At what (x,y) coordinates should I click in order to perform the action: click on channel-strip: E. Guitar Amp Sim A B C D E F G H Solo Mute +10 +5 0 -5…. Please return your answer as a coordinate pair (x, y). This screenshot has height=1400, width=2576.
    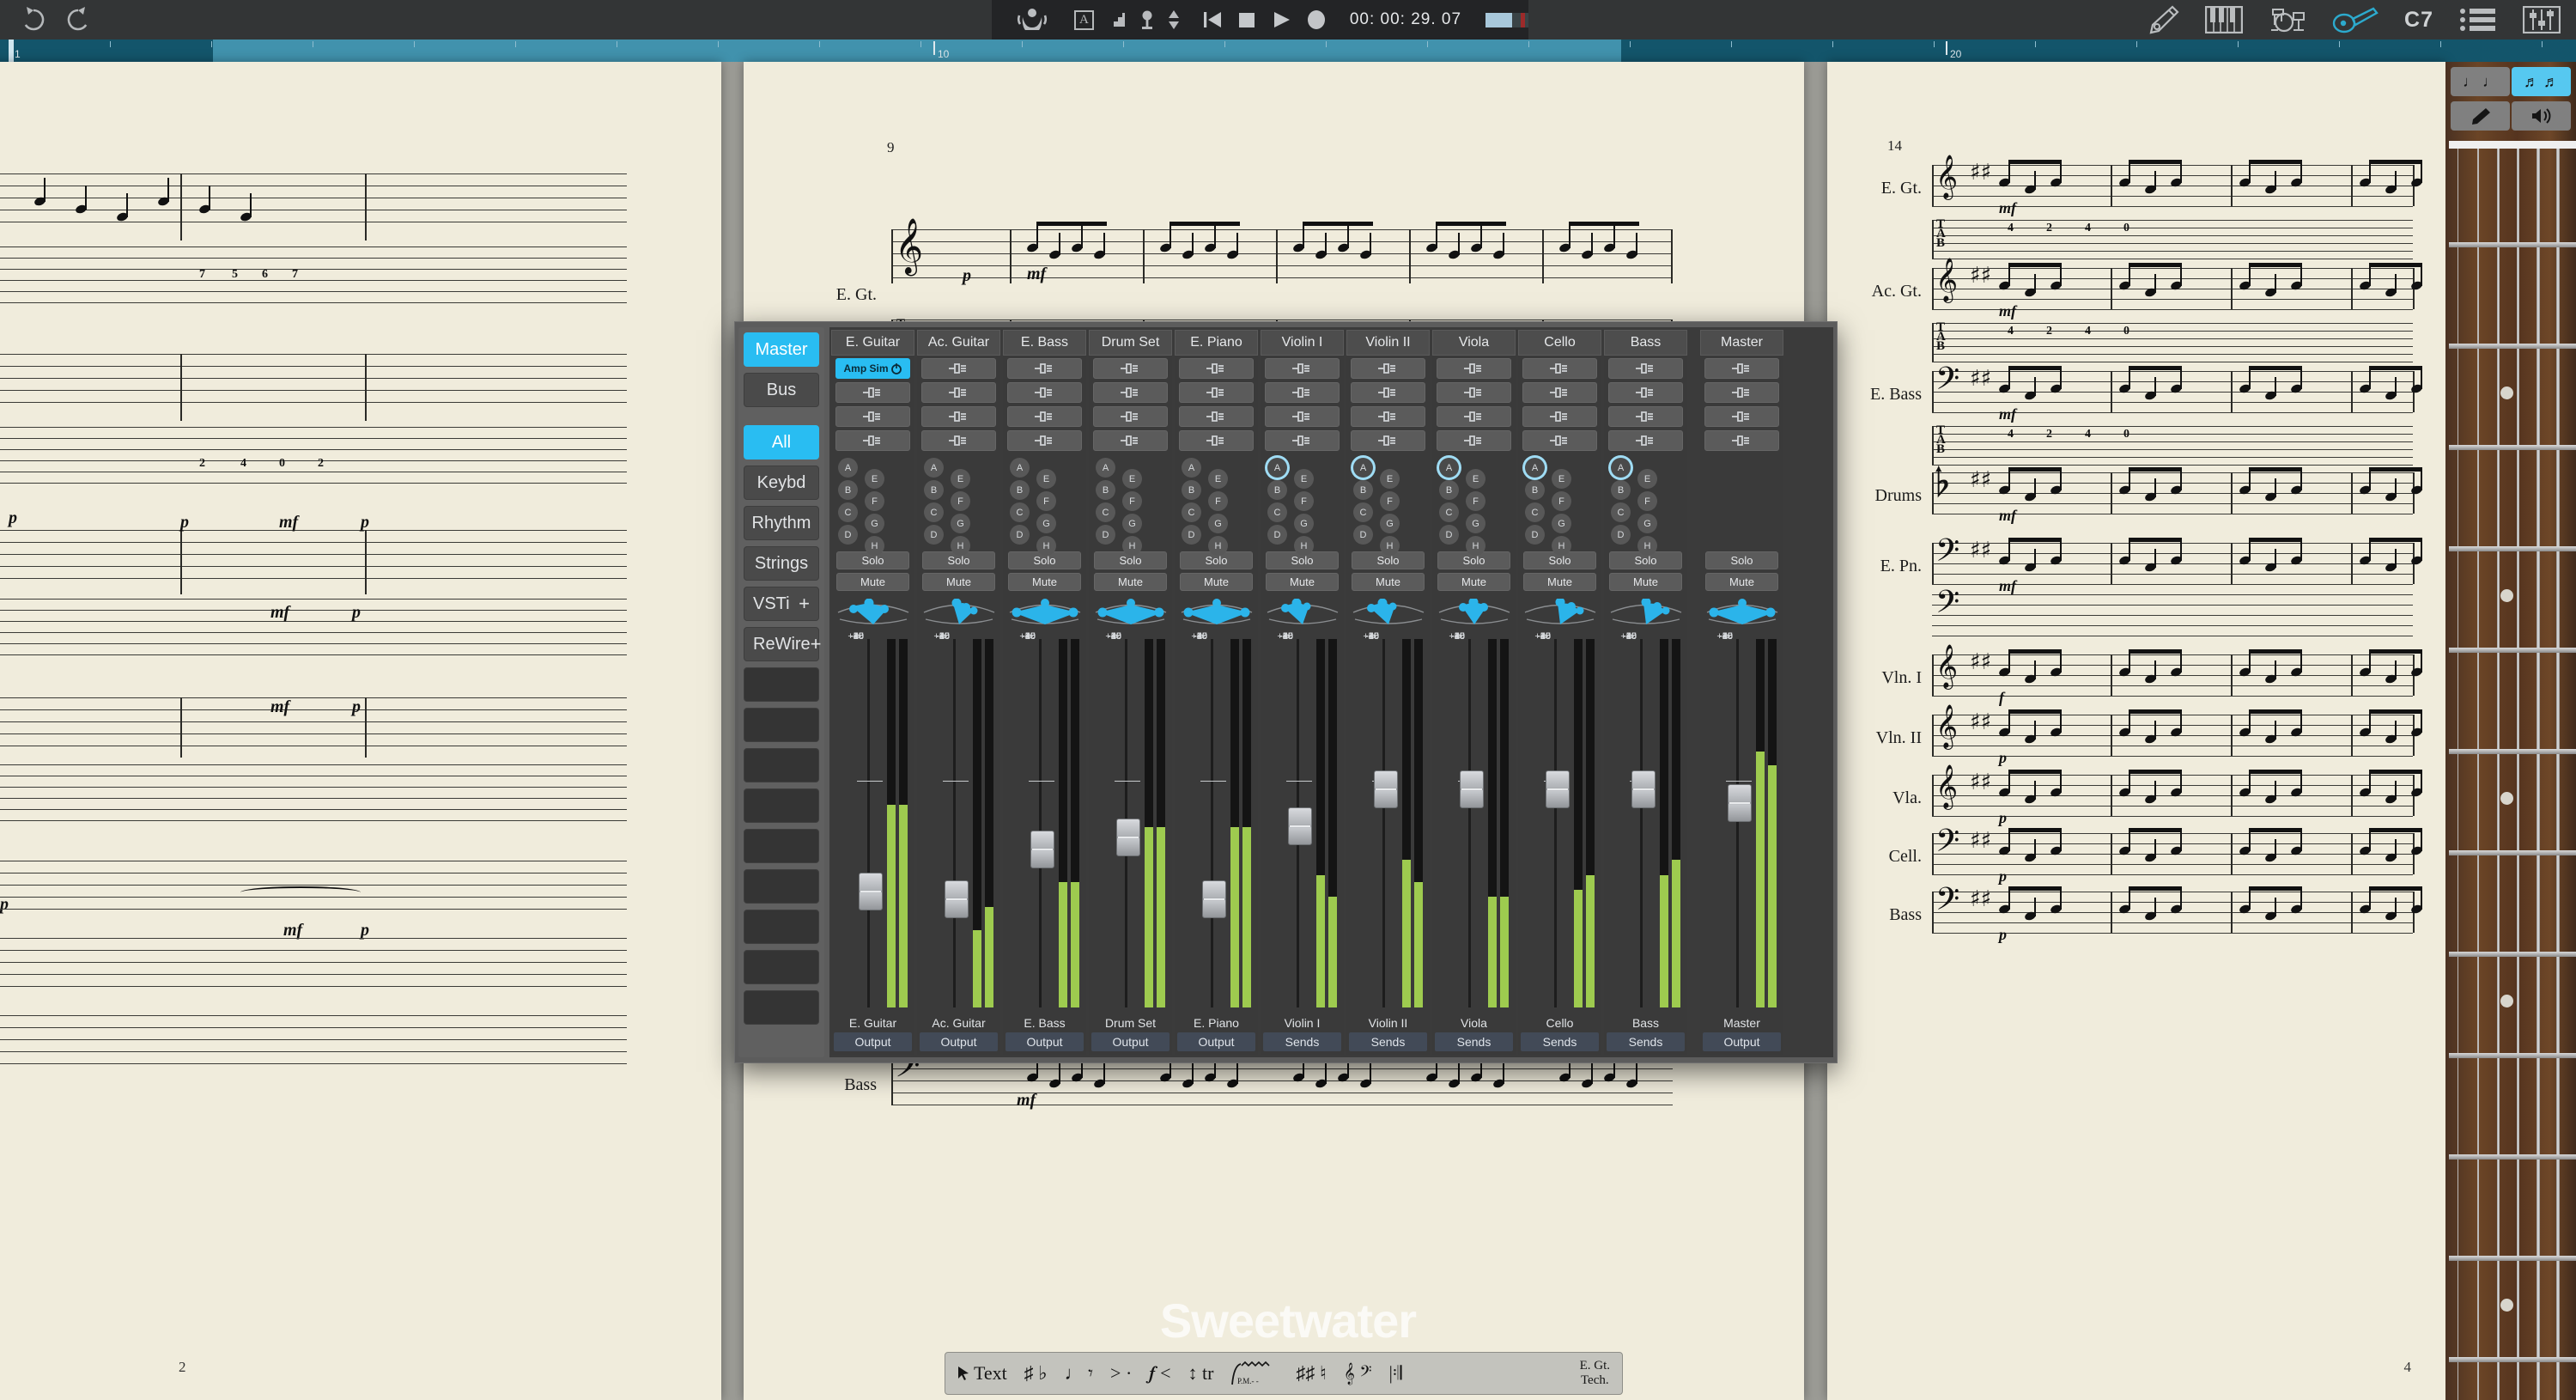
    Looking at the image, I should click on (872, 693).